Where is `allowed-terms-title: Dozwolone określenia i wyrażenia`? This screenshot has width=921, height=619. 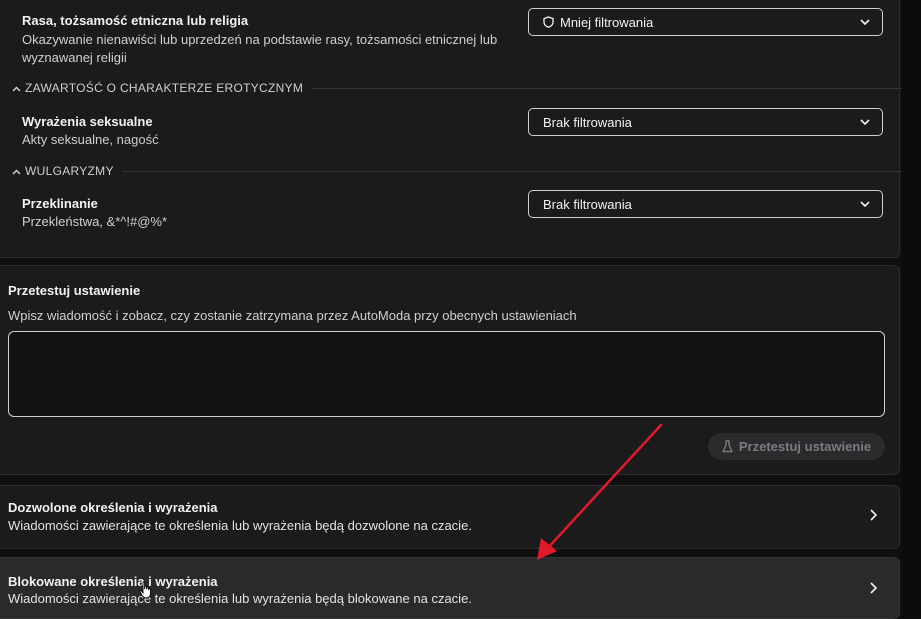 allowed-terms-title: Dozwolone określenia i wyrażenia is located at coordinates (113, 507).